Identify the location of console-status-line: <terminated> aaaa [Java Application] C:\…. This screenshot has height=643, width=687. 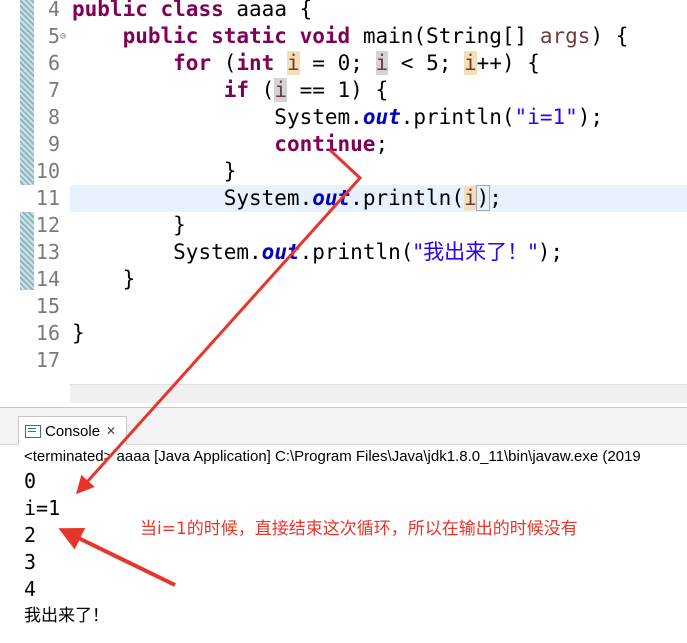
(332, 456).